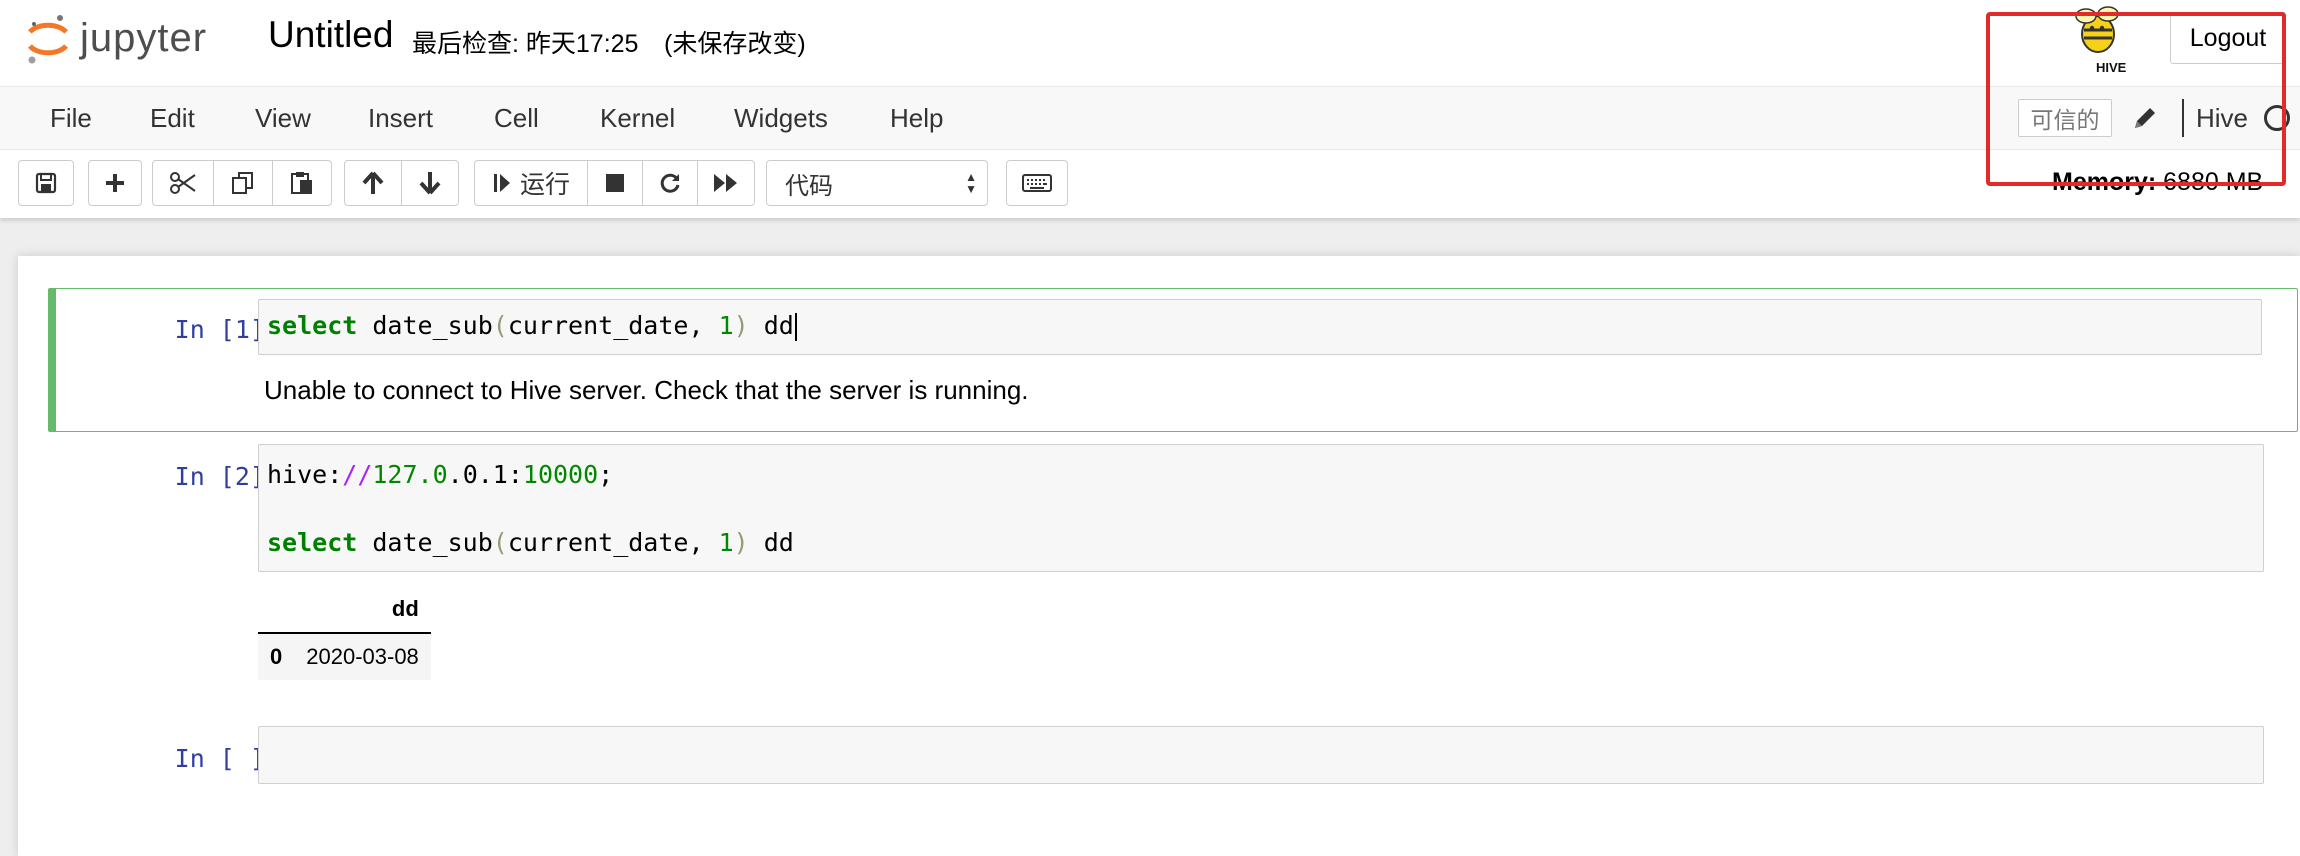  I want to click on menu-kernel: Kernel, so click(637, 118).